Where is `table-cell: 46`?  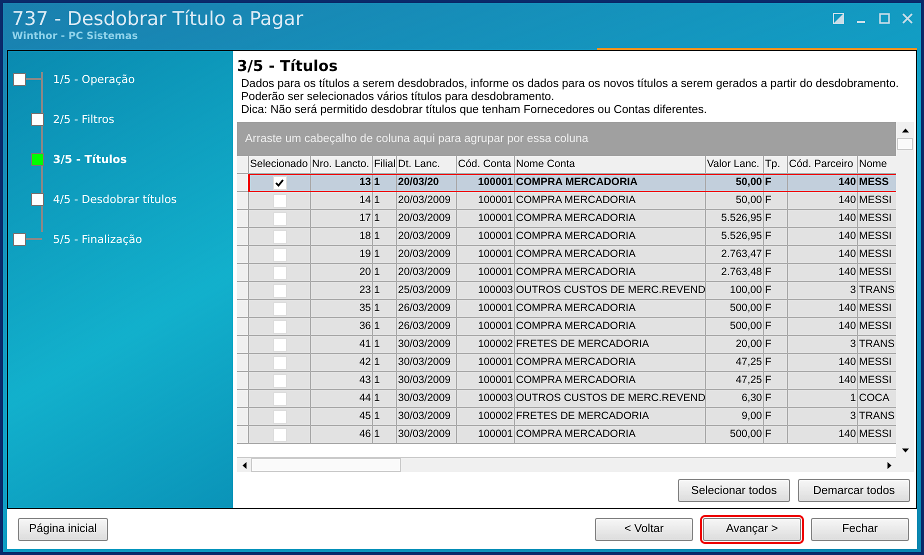 table-cell: 46 is located at coordinates (342, 435).